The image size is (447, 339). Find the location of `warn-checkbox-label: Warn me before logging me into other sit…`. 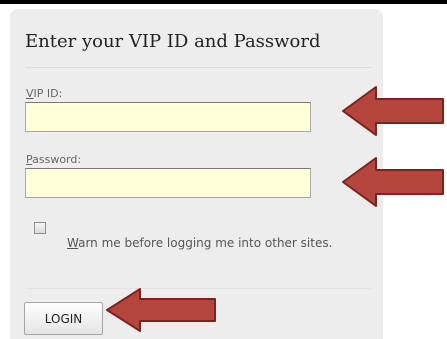

warn-checkbox-label: Warn me before logging me into other sit… is located at coordinates (195, 243).